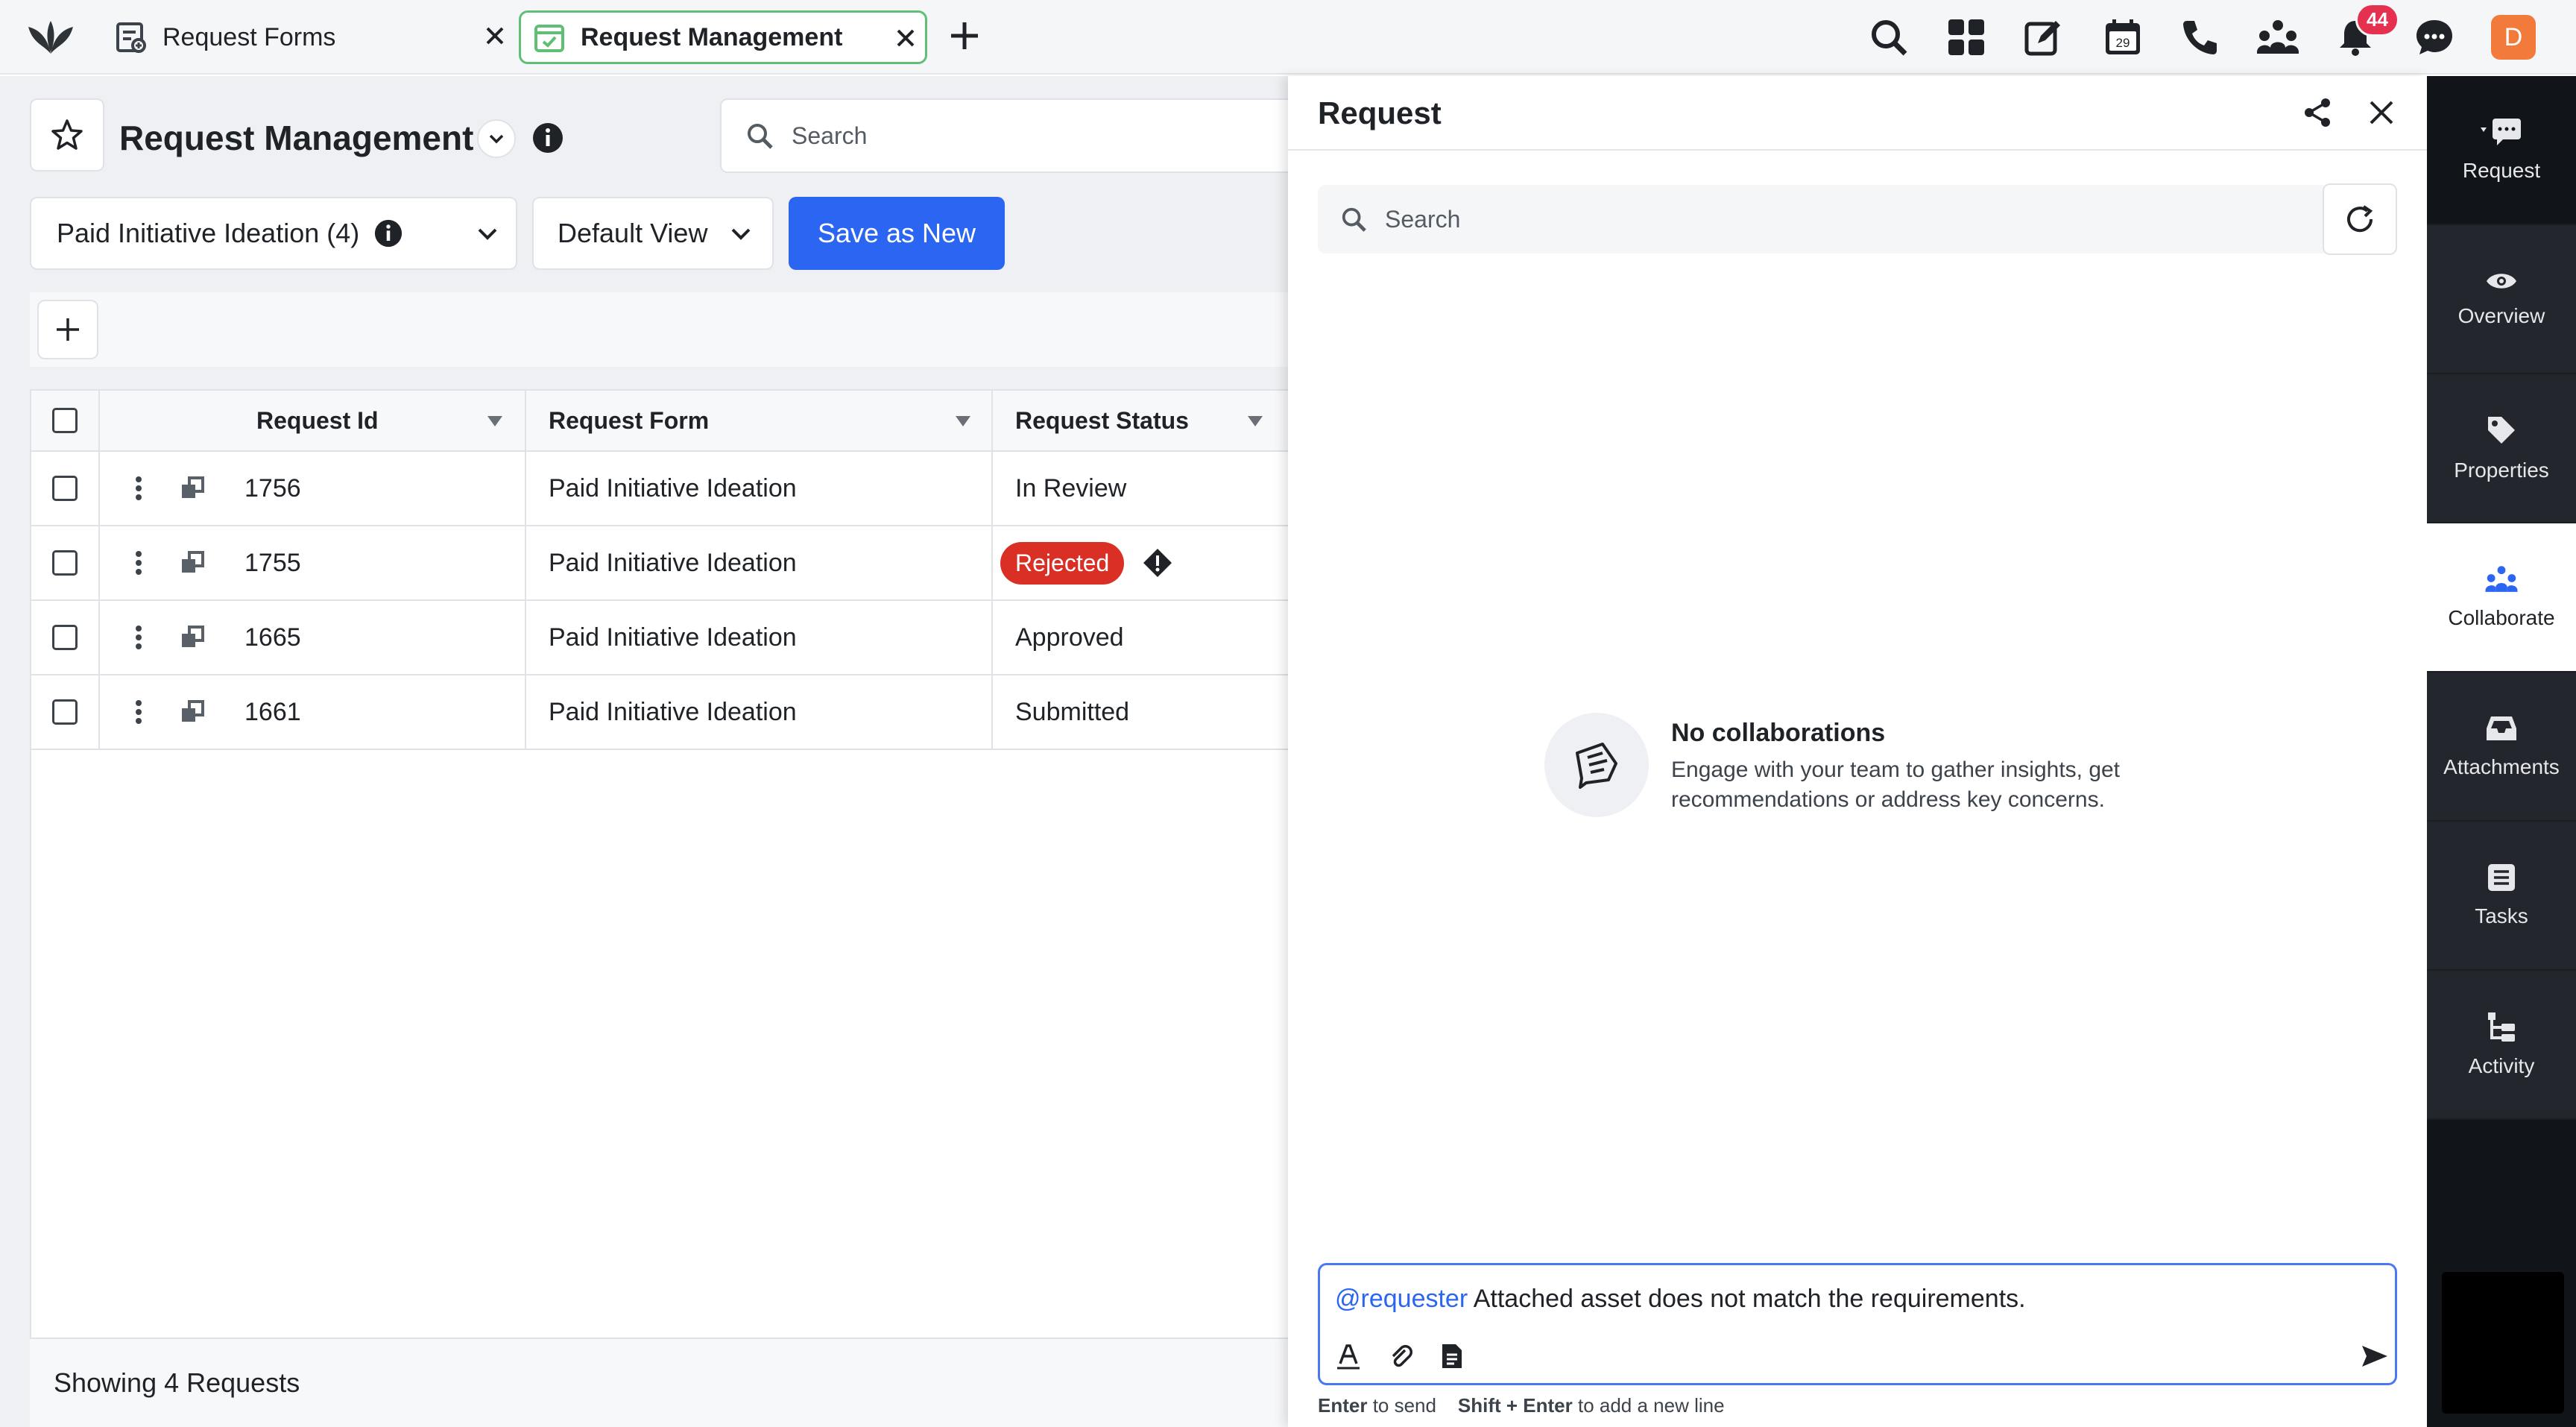 This screenshot has width=2576, height=1427. Describe the element at coordinates (2501, 1026) in the screenshot. I see `activity-tree-icon` at that location.